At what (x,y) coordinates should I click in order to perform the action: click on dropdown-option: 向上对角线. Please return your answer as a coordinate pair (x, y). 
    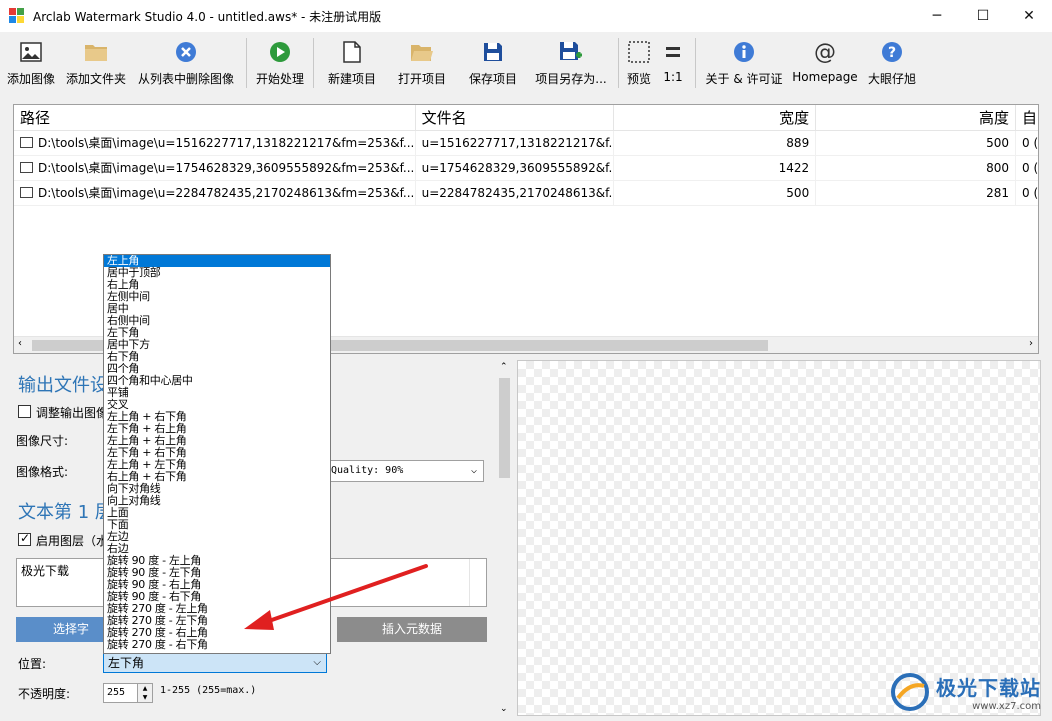
    Looking at the image, I should click on (217, 501).